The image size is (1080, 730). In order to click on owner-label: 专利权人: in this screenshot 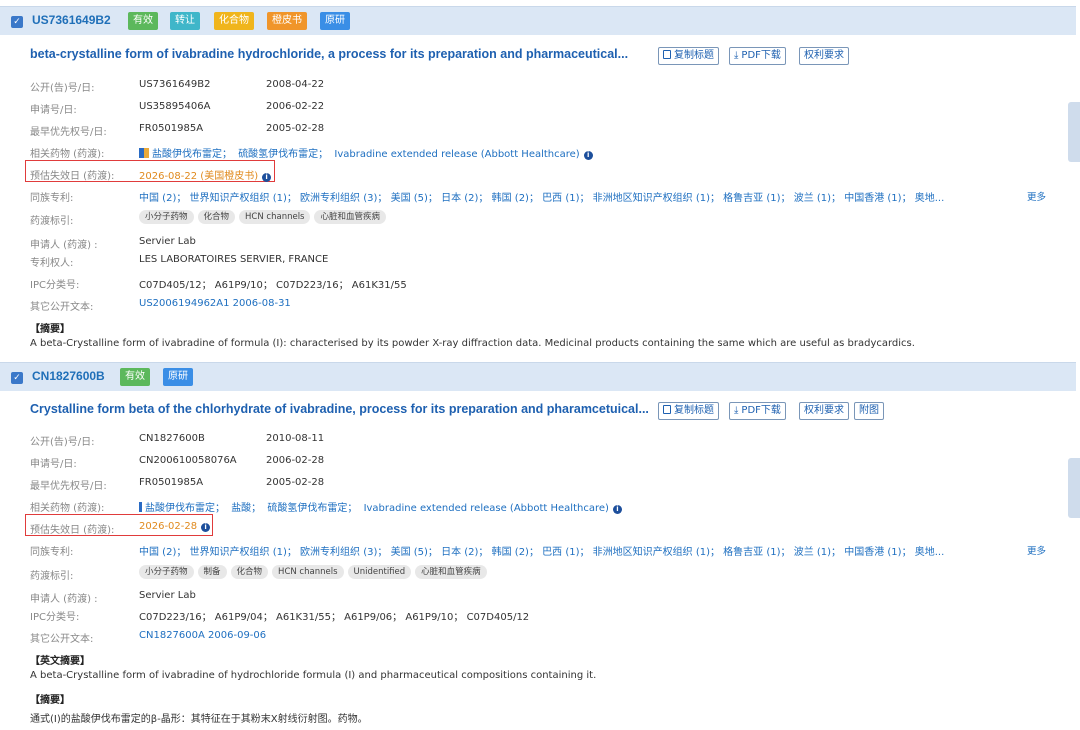, I will do `click(52, 263)`.